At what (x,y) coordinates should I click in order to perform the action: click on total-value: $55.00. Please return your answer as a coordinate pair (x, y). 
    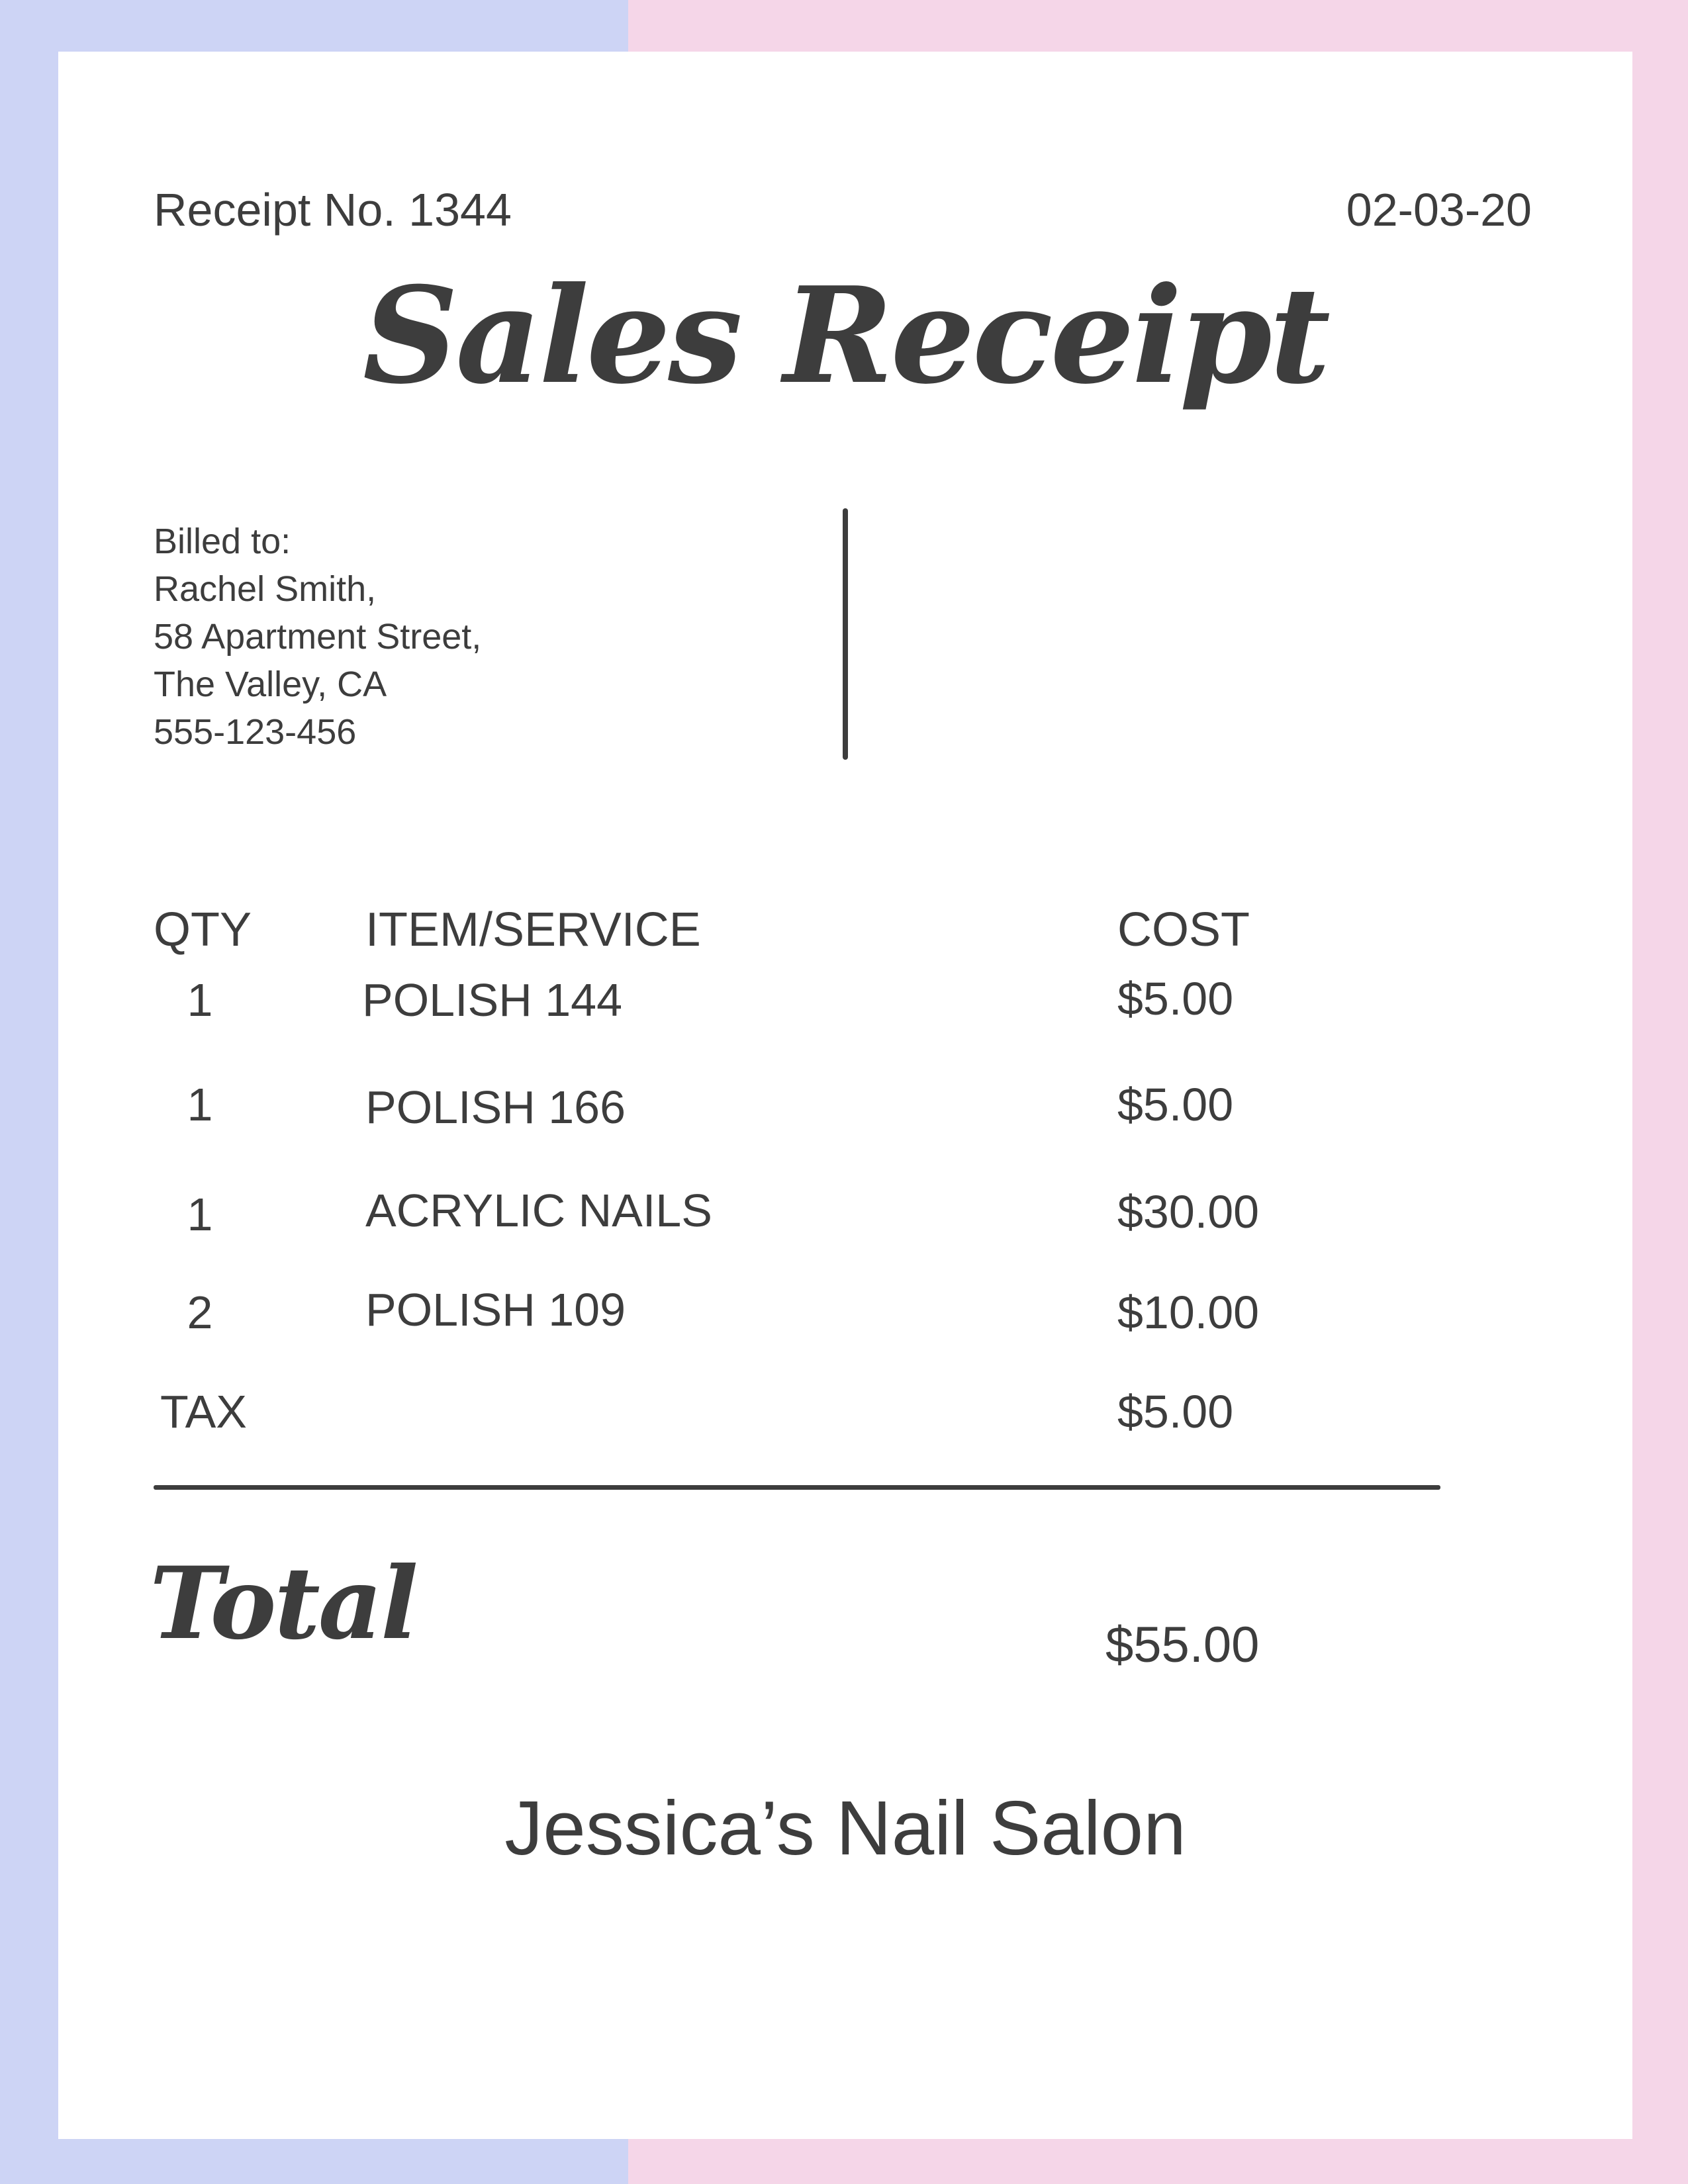
    Looking at the image, I should click on (1182, 1645).